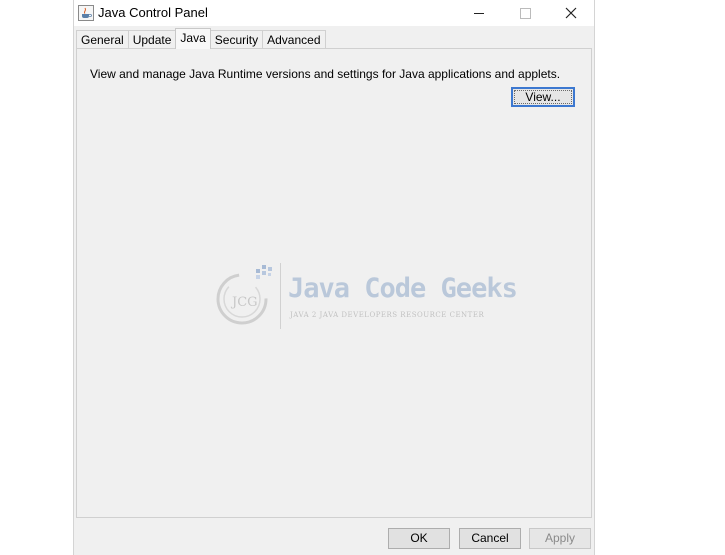 The image size is (725, 555). I want to click on tab-security: Security, so click(236, 39).